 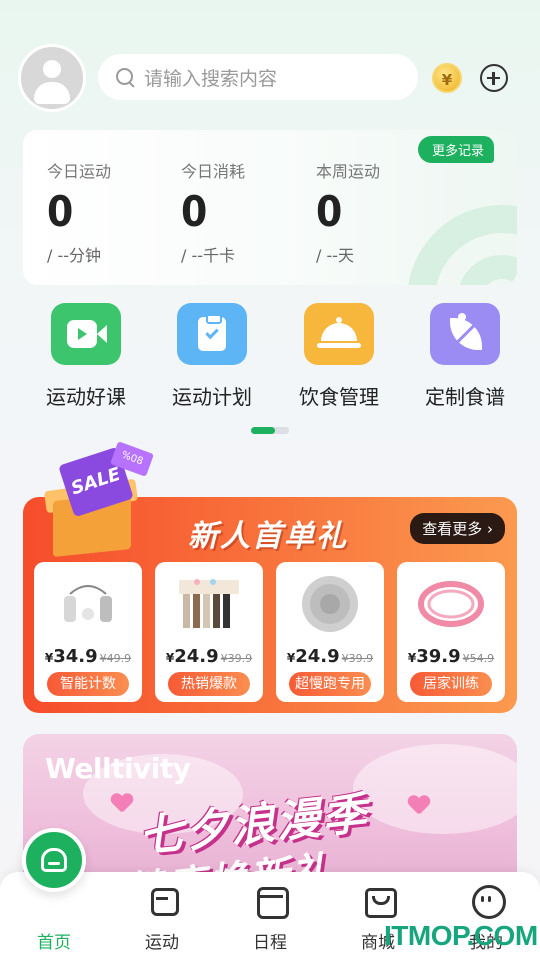 I want to click on quick-link-label: 饮食管理, so click(x=339, y=397).